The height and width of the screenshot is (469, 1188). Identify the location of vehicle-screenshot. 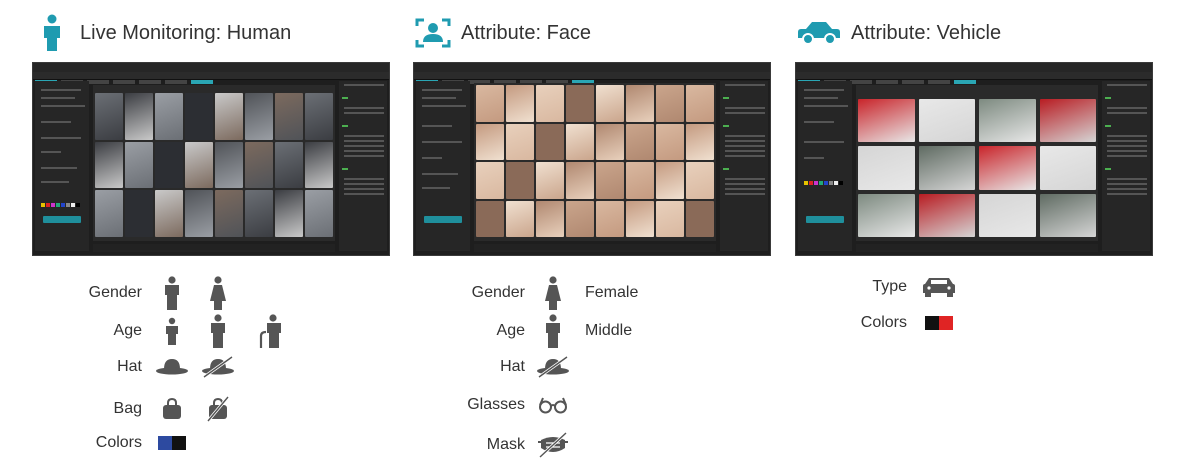
(974, 159).